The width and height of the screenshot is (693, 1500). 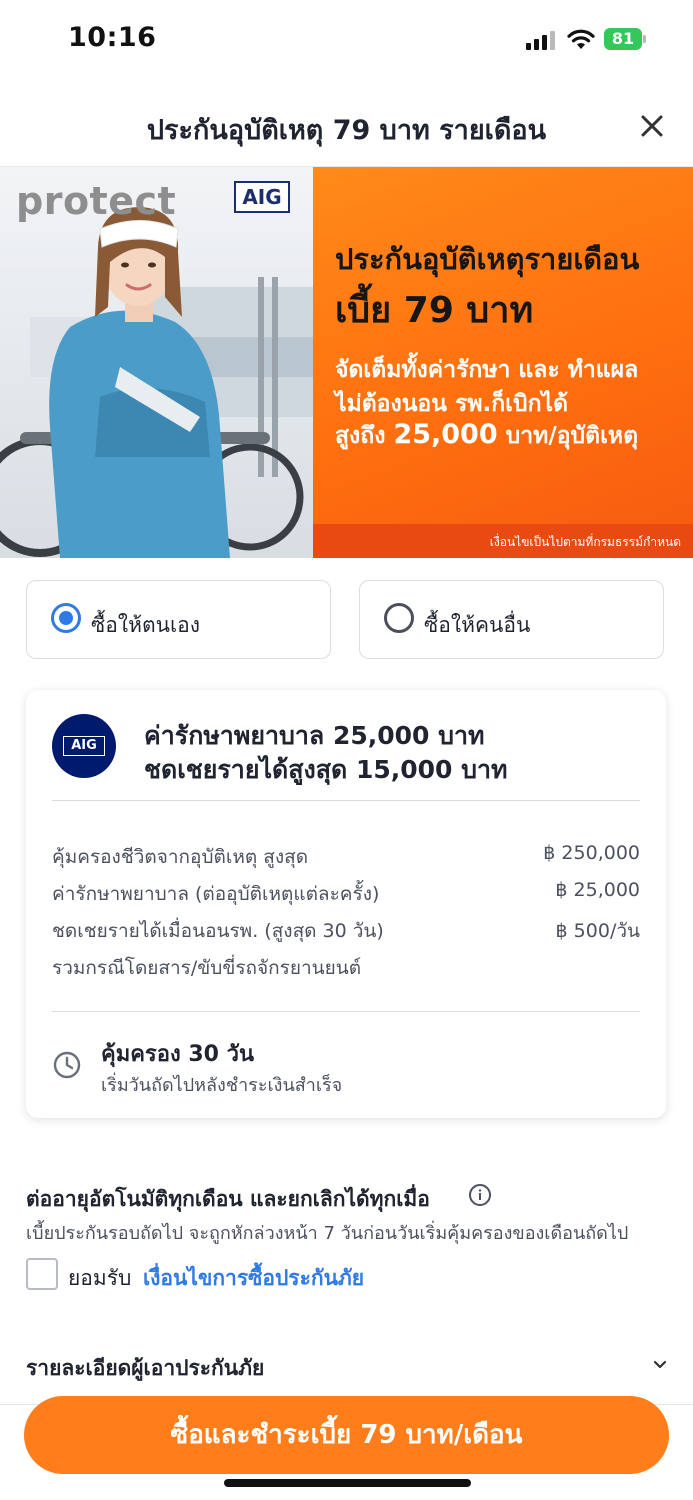 What do you see at coordinates (597, 890) in the screenshot?
I see `coverage-row-value: ฿ 25,000` at bounding box center [597, 890].